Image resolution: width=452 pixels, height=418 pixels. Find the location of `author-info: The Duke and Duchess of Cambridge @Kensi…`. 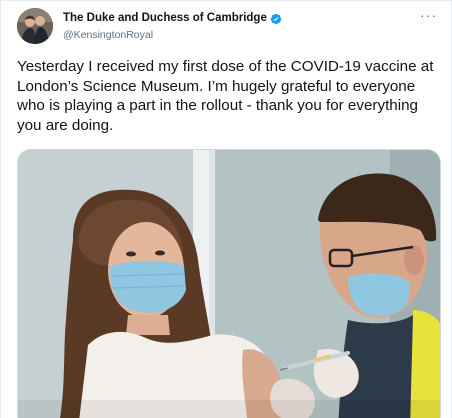

author-info: The Duke and Duchess of Cambridge @Kensi… is located at coordinates (172, 26).